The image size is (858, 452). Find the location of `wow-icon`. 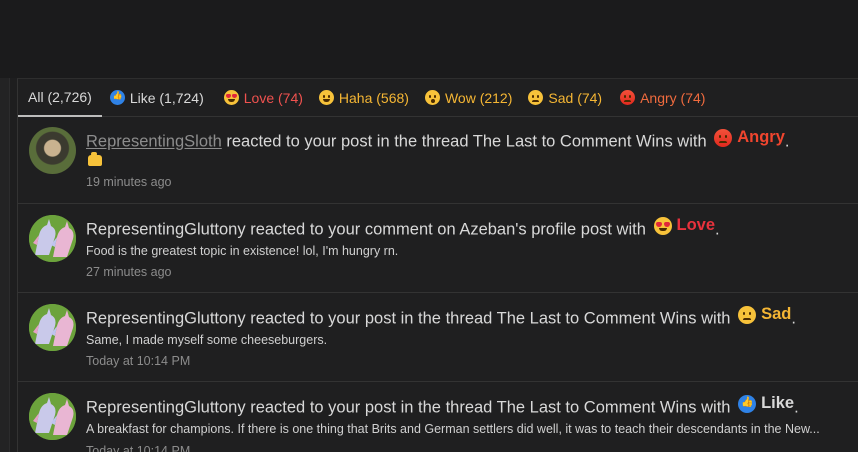

wow-icon is located at coordinates (432, 97).